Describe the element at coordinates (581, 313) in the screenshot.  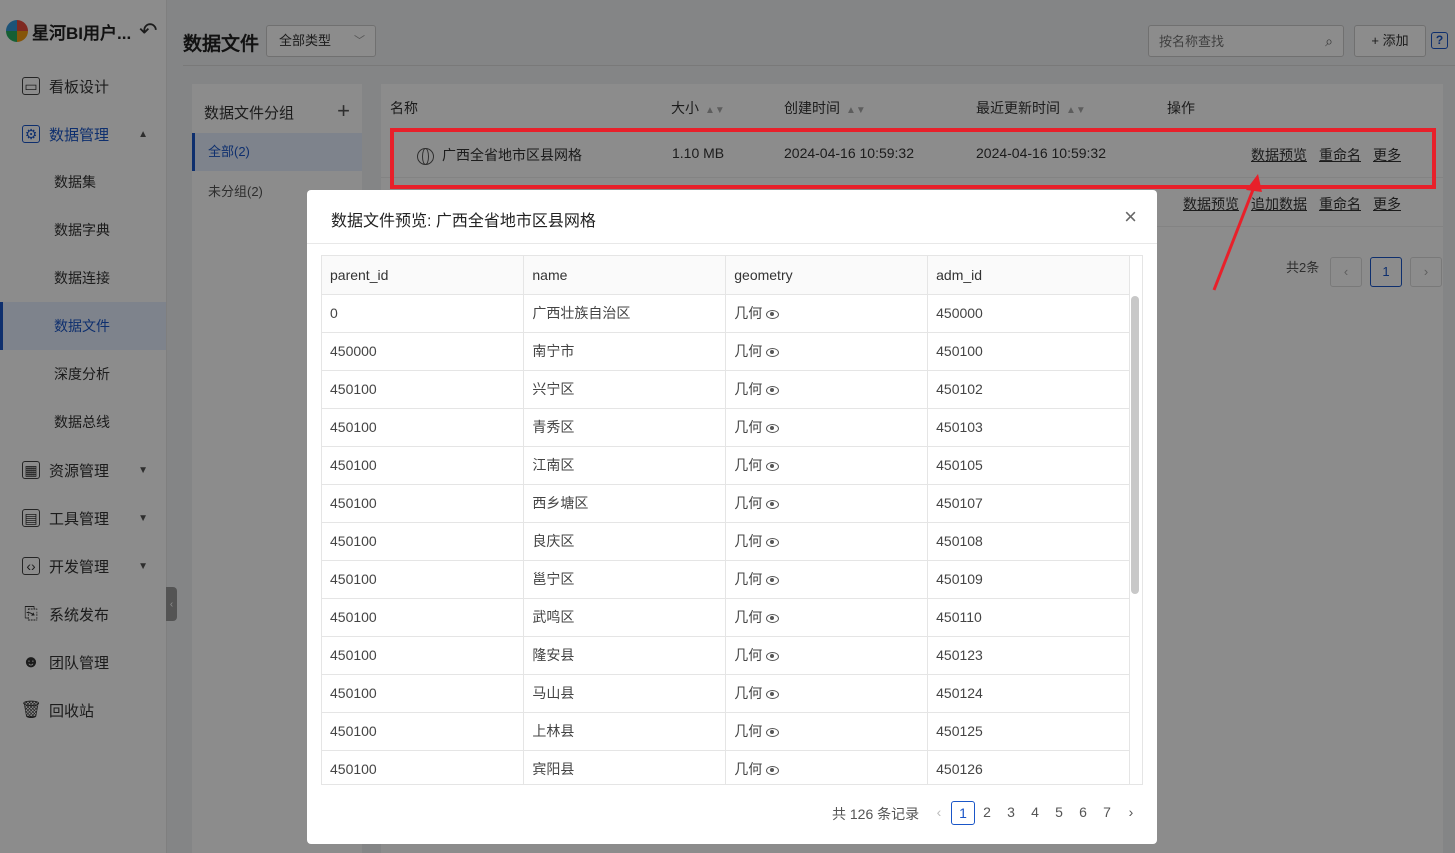
I see `cell-text: 广西壮族自治区` at that location.